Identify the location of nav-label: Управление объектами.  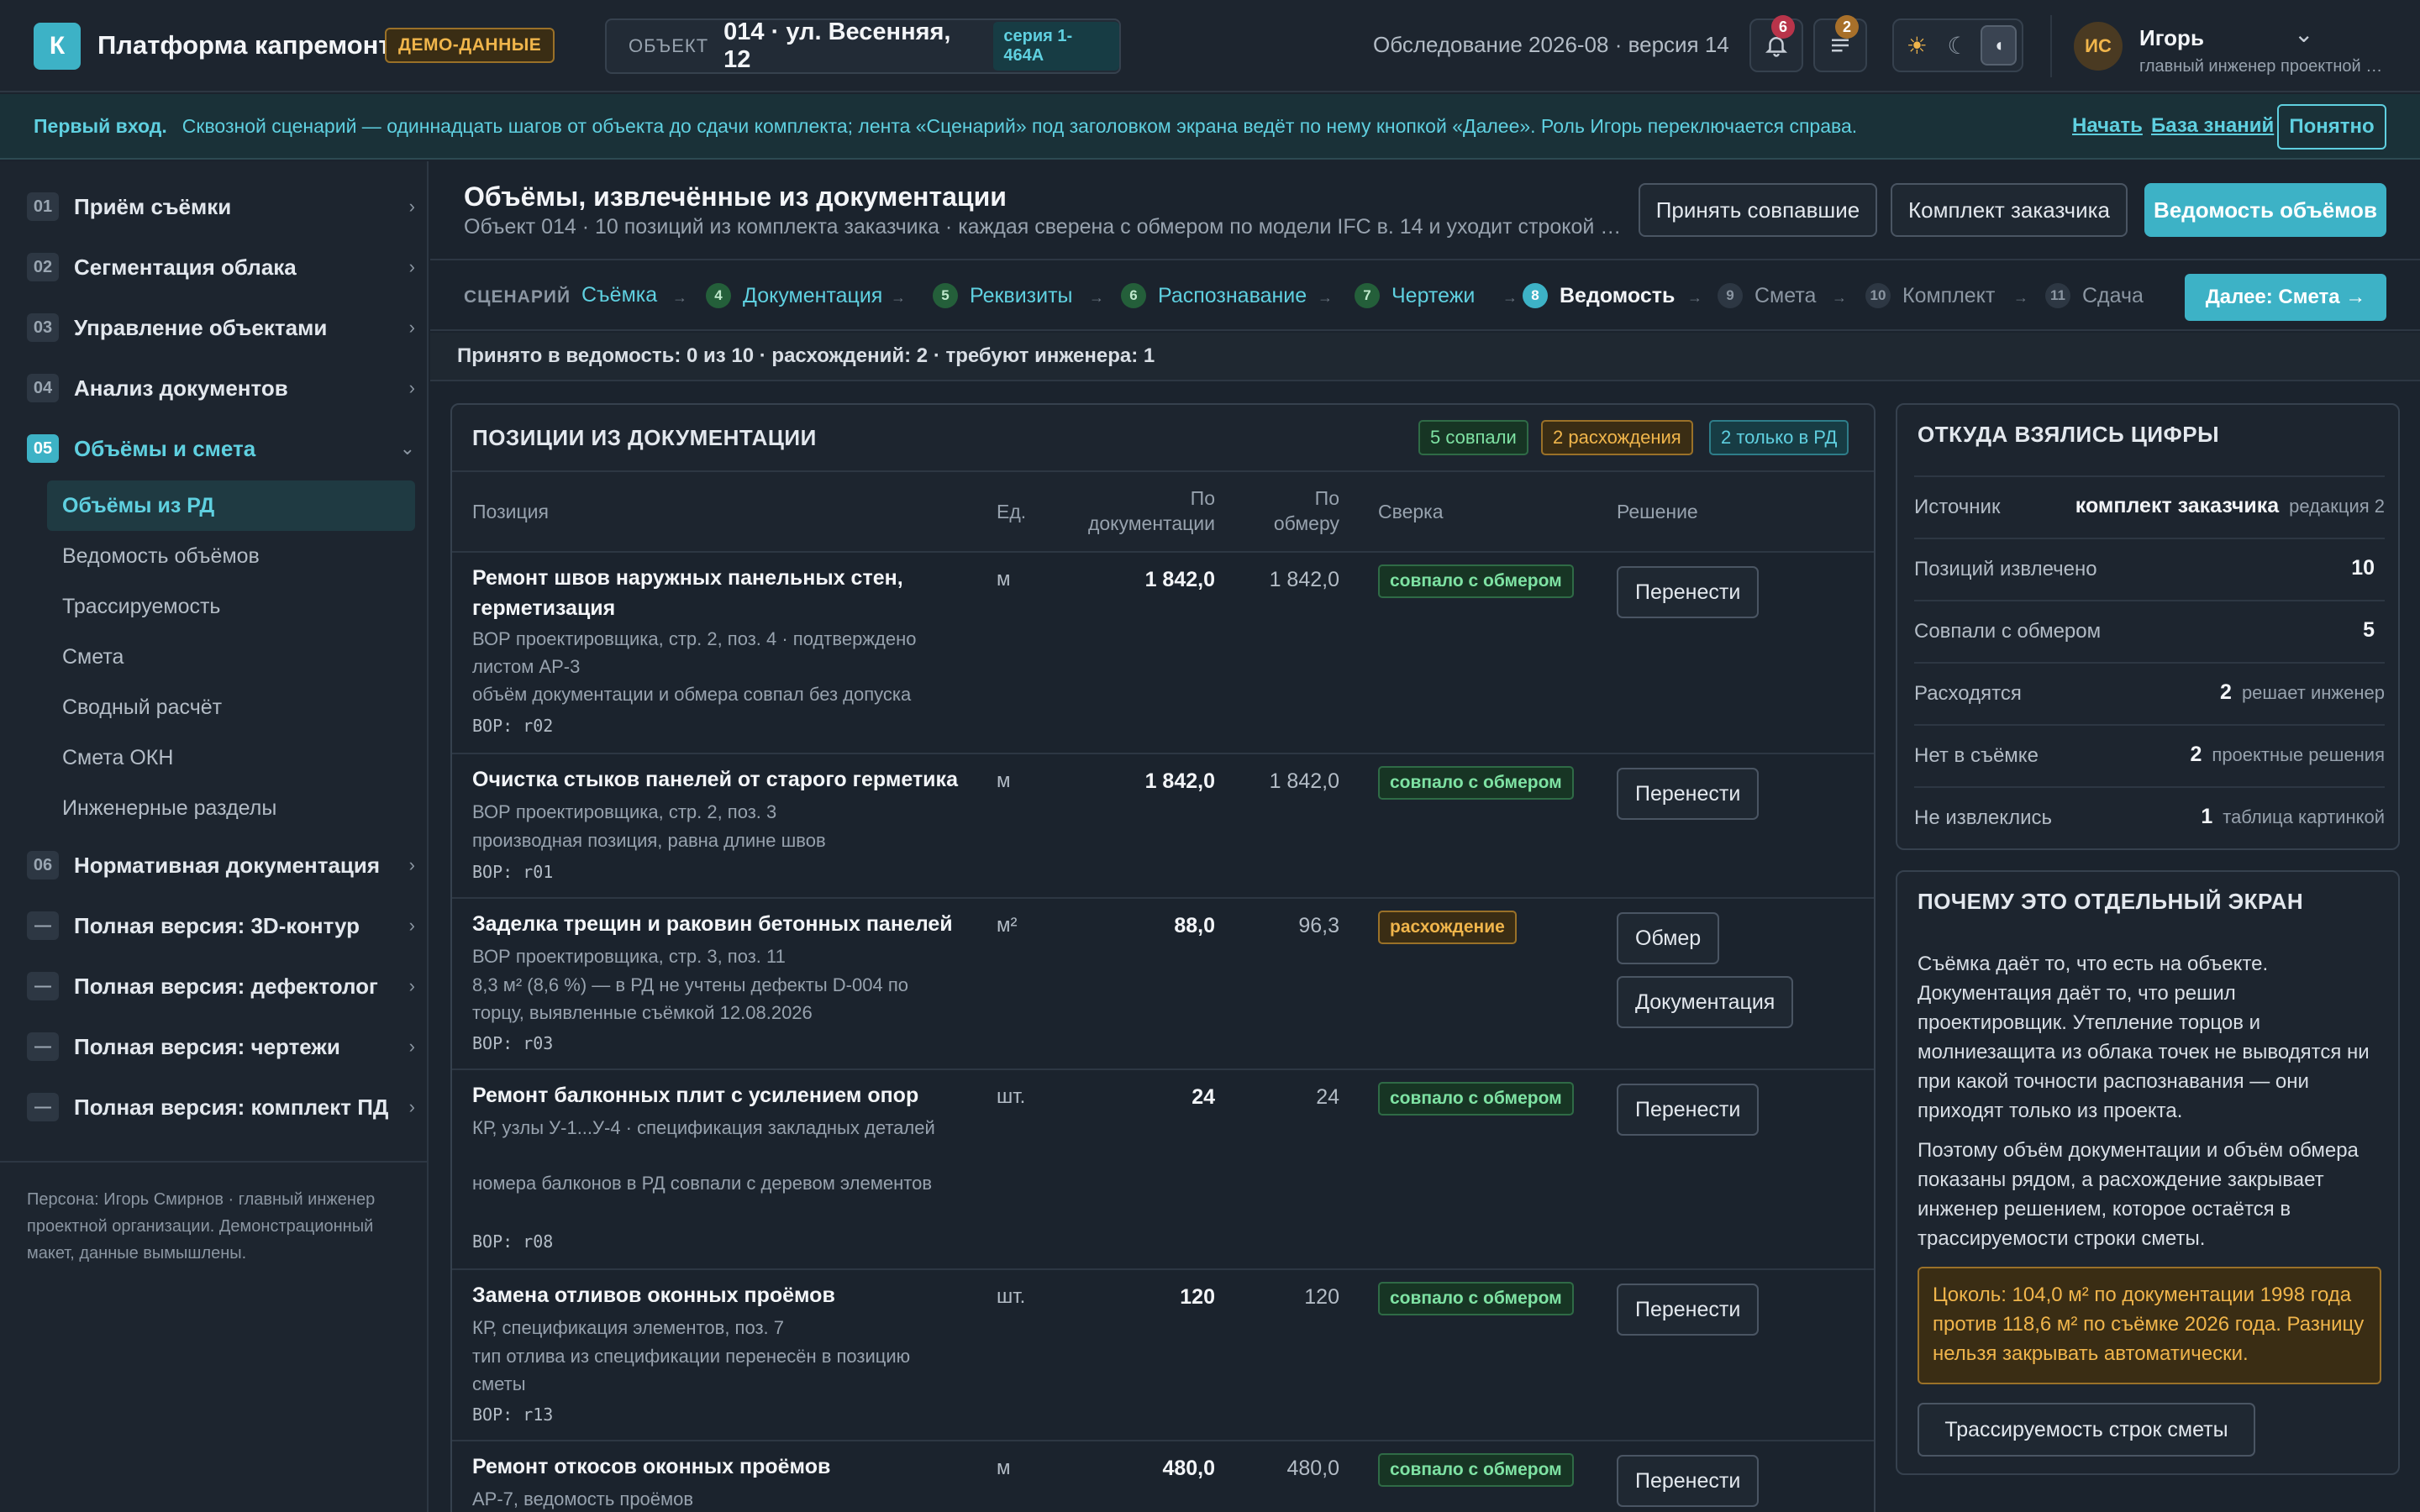
(201, 327).